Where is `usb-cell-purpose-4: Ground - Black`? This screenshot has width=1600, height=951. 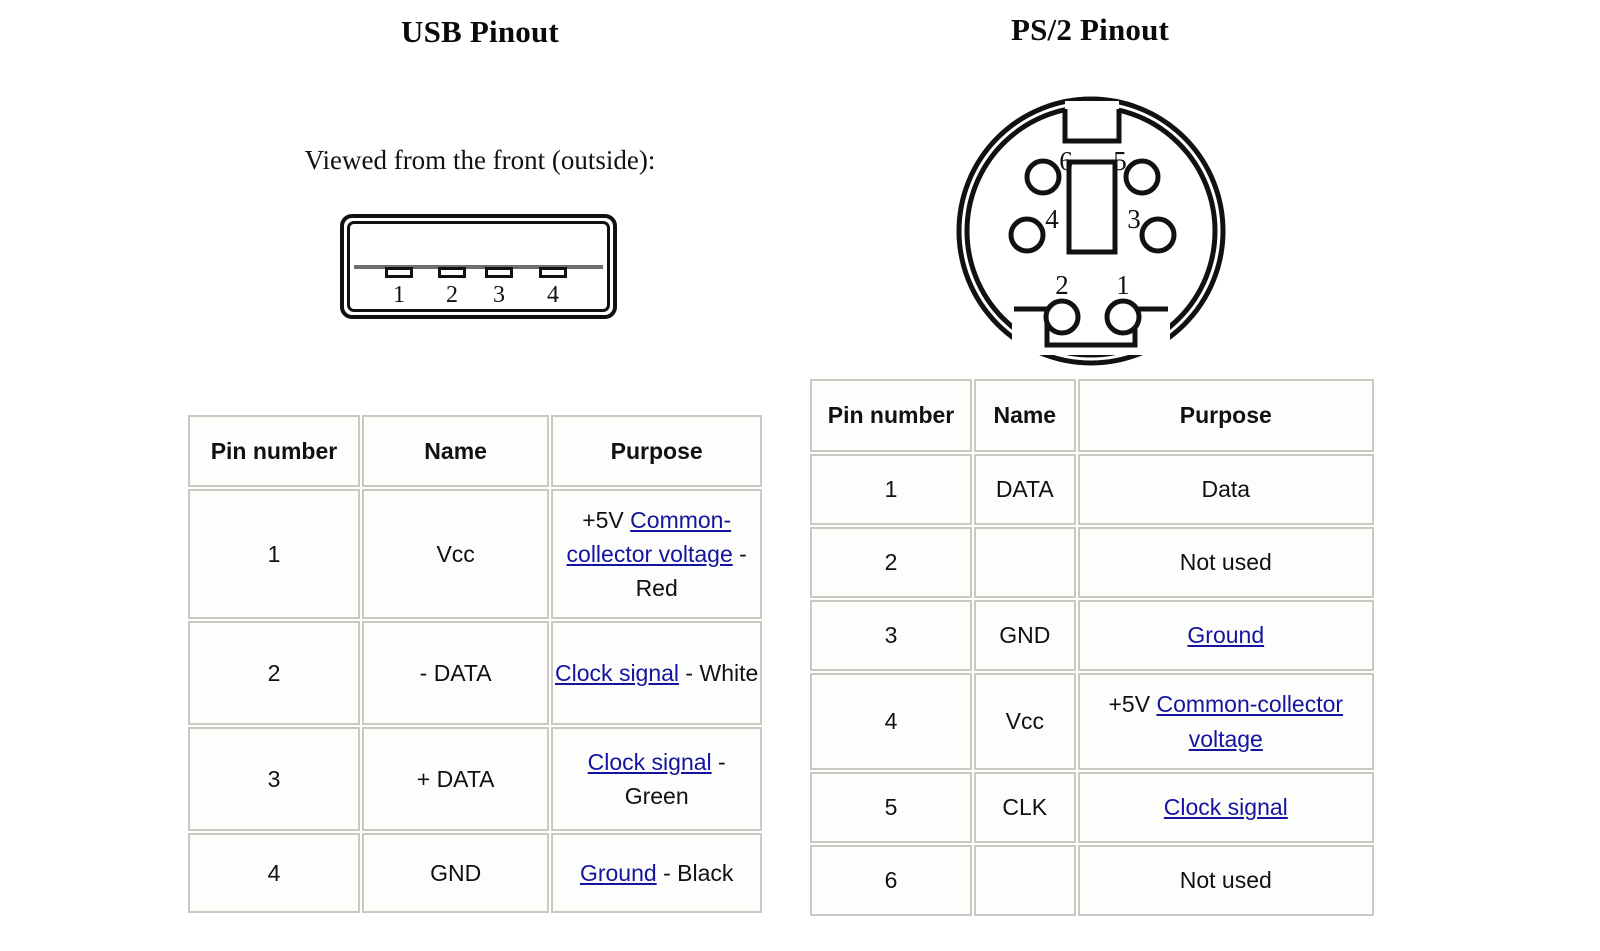 usb-cell-purpose-4: Ground - Black is located at coordinates (656, 873).